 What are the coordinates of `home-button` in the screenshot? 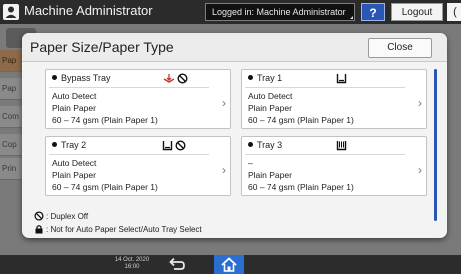 It's located at (229, 264).